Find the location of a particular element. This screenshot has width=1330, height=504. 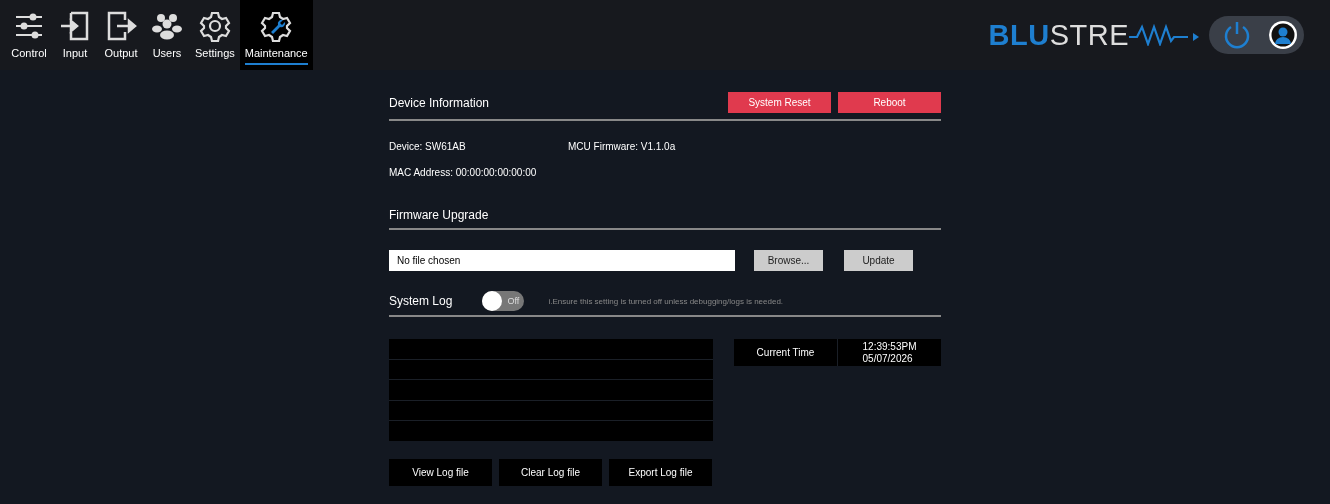

log-button: View Log file is located at coordinates (440, 472).